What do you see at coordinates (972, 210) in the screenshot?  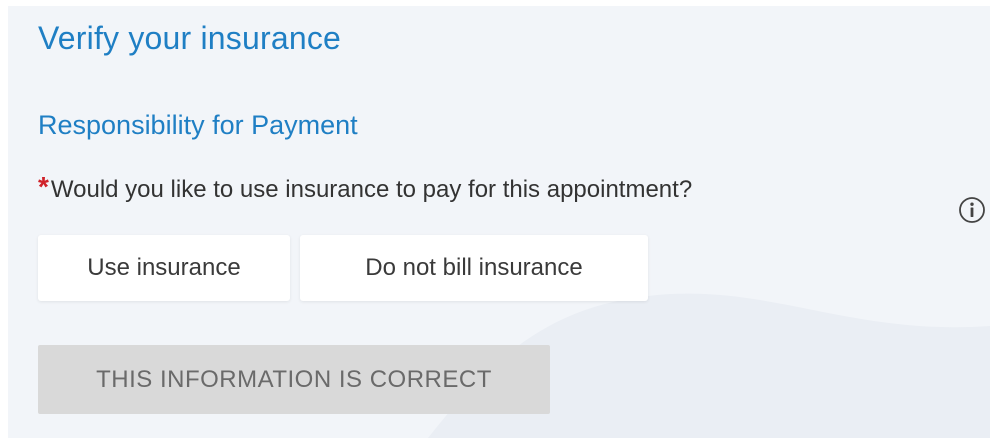 I see `info-circle-icon` at bounding box center [972, 210].